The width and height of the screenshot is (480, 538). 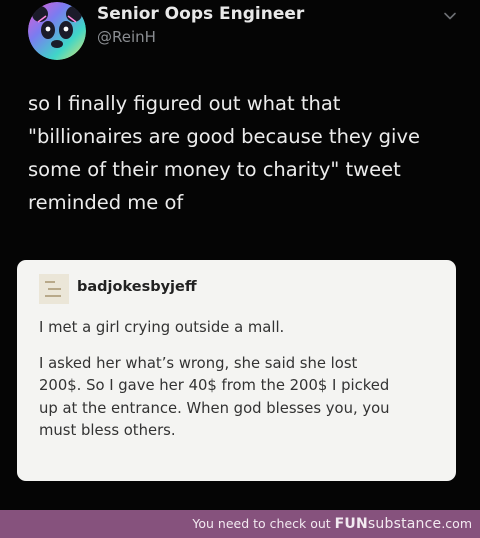 I want to click on display-name: Senior Oops Engineer, so click(x=200, y=14).